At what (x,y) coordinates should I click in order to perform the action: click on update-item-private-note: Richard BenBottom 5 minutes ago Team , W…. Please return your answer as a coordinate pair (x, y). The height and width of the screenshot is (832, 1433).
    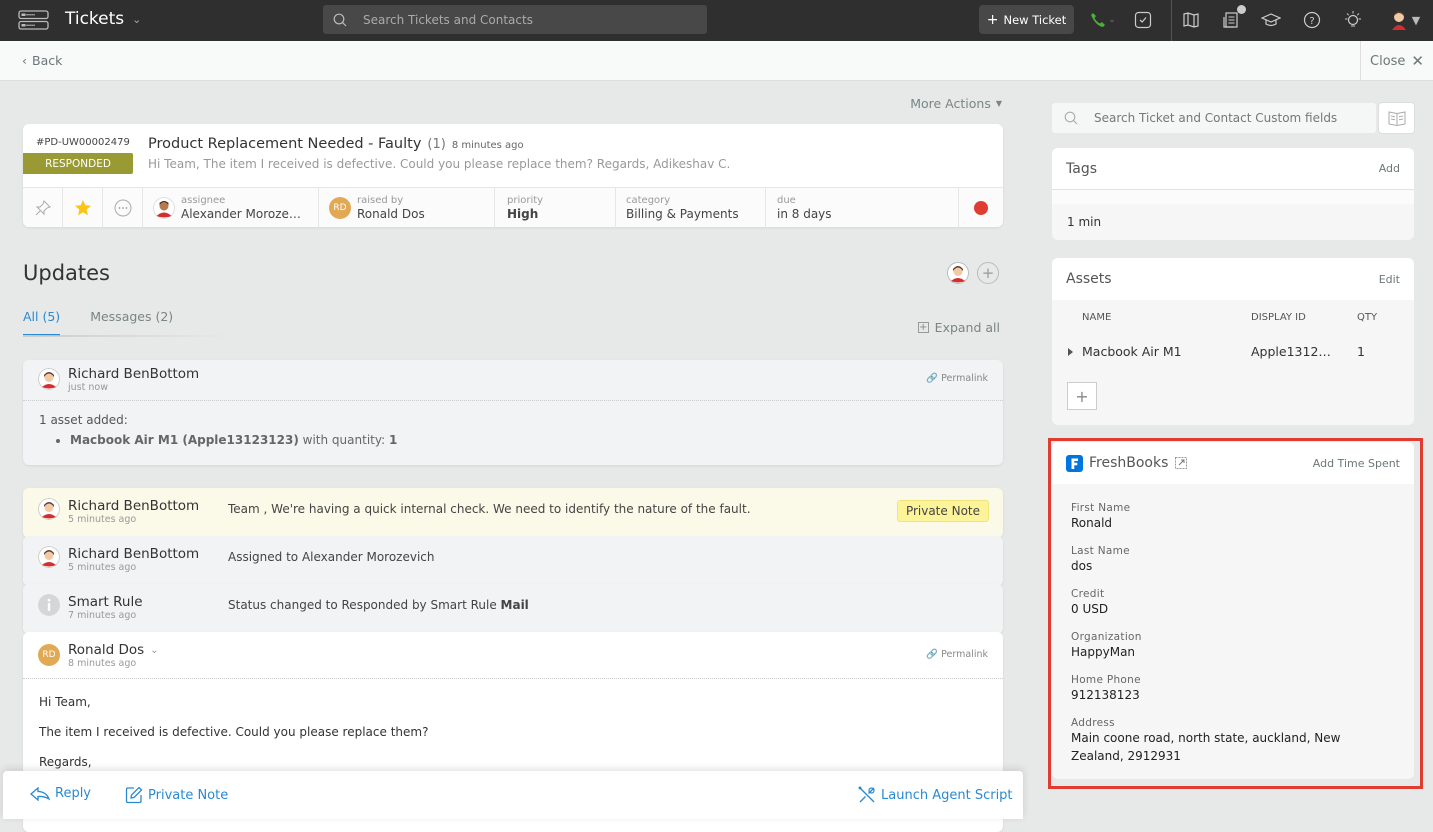
    Looking at the image, I should click on (513, 513).